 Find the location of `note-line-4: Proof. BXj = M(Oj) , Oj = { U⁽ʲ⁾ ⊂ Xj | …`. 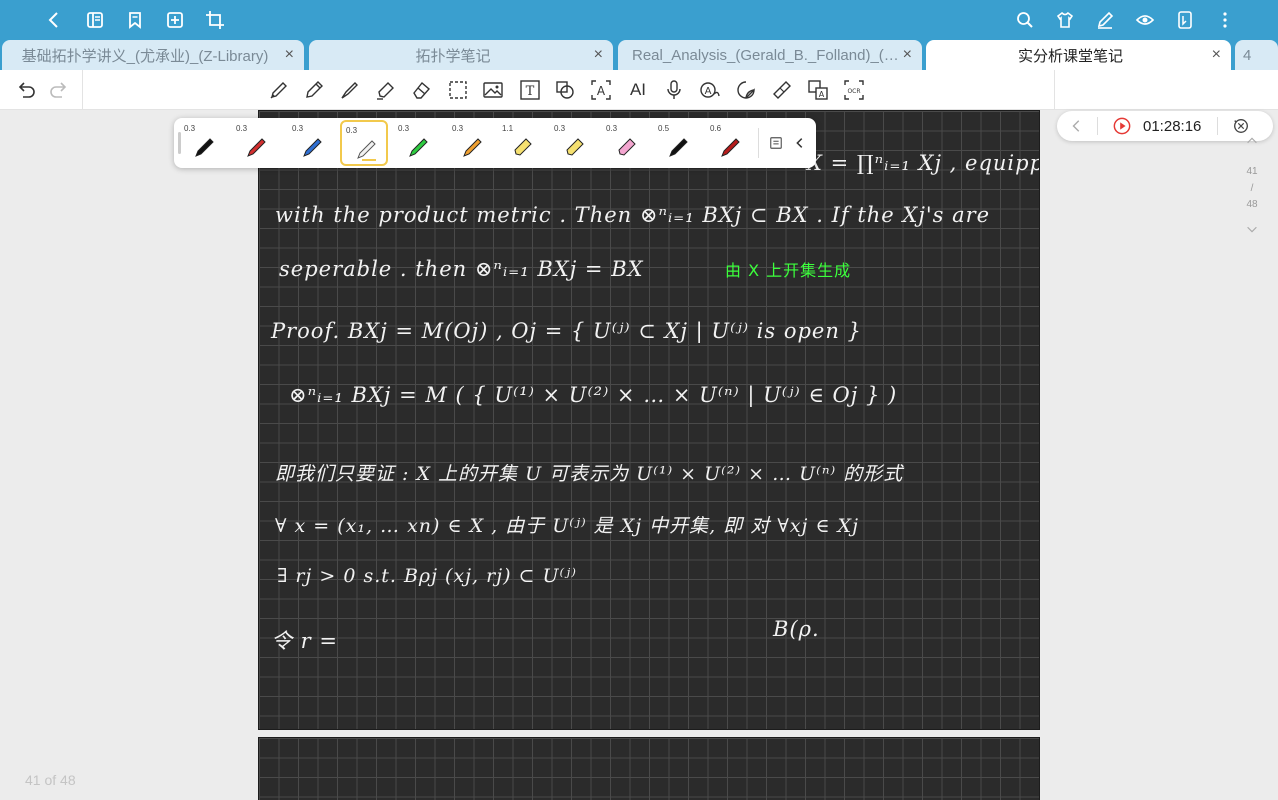

note-line-4: Proof. BXj = M(Oj) , Oj = { U⁽ʲ⁾ ⊂ Xj | … is located at coordinates (566, 331).